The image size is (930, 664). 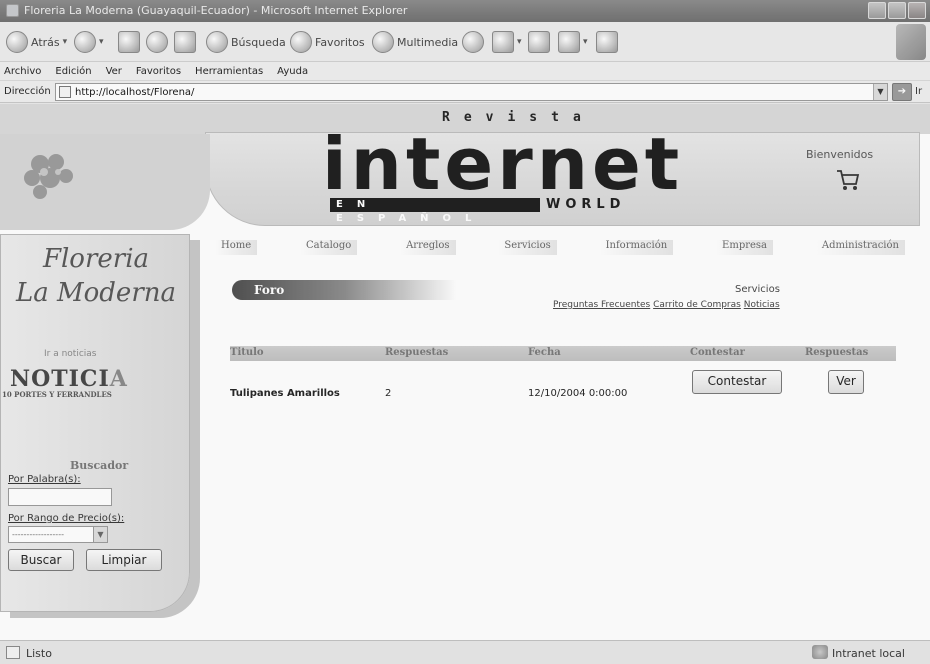 I want to click on nav-item-administracion: Administración, so click(x=860, y=247).